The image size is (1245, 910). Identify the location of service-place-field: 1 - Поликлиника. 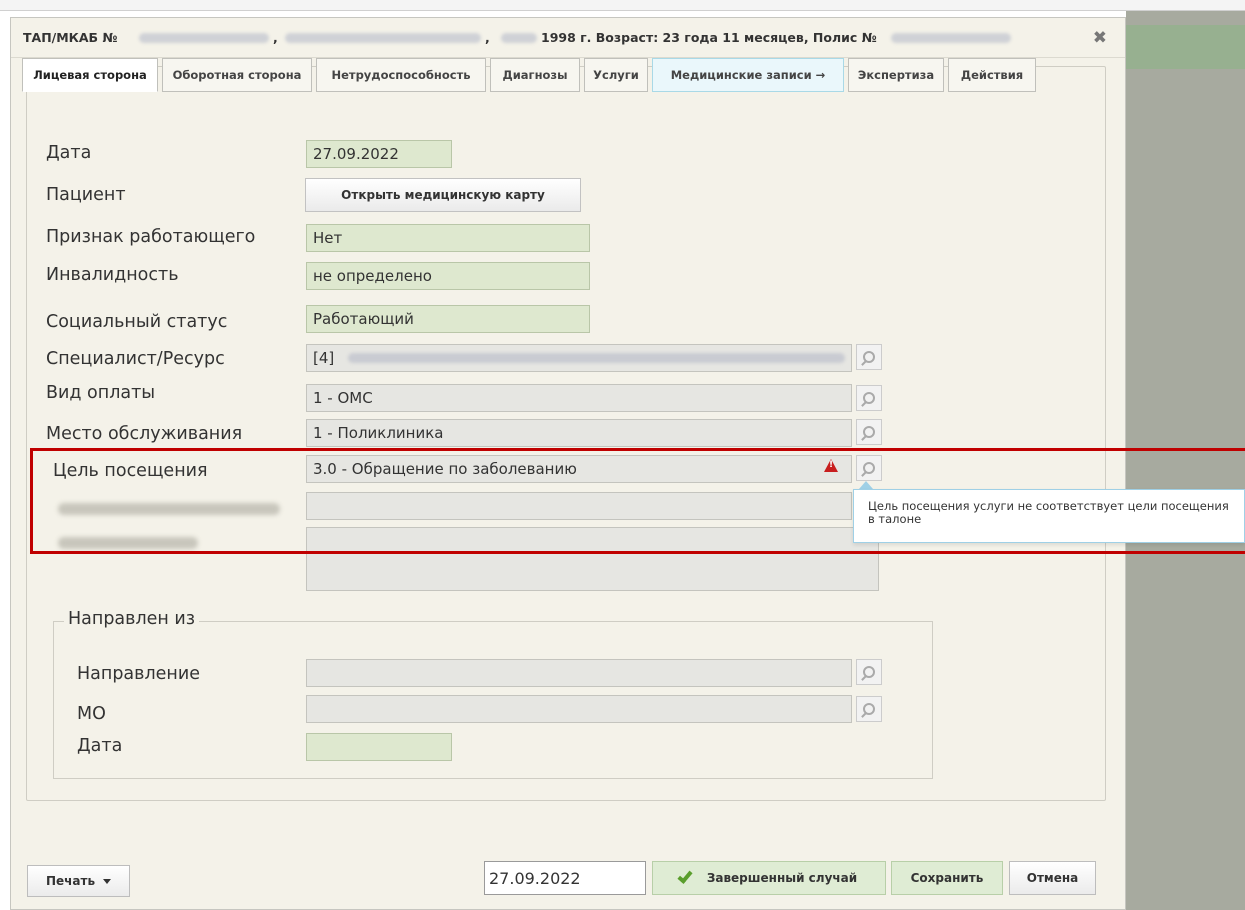
(579, 433).